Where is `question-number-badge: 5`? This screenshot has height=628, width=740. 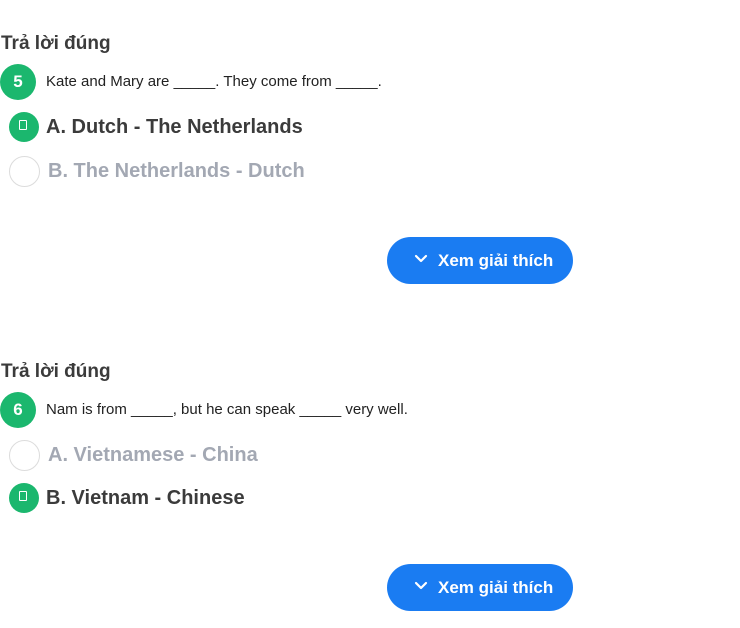 question-number-badge: 5 is located at coordinates (18, 82).